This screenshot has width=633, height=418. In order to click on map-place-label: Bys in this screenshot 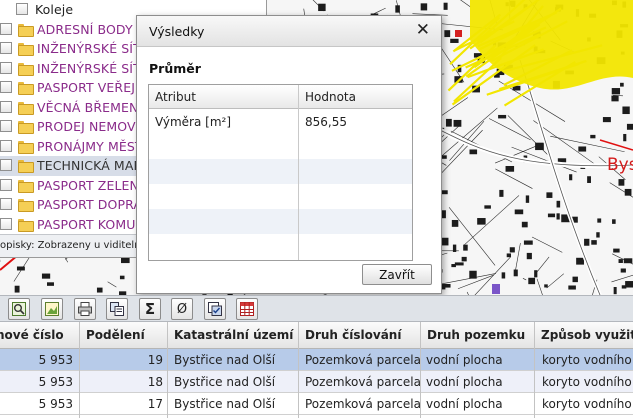, I will do `click(620, 165)`.